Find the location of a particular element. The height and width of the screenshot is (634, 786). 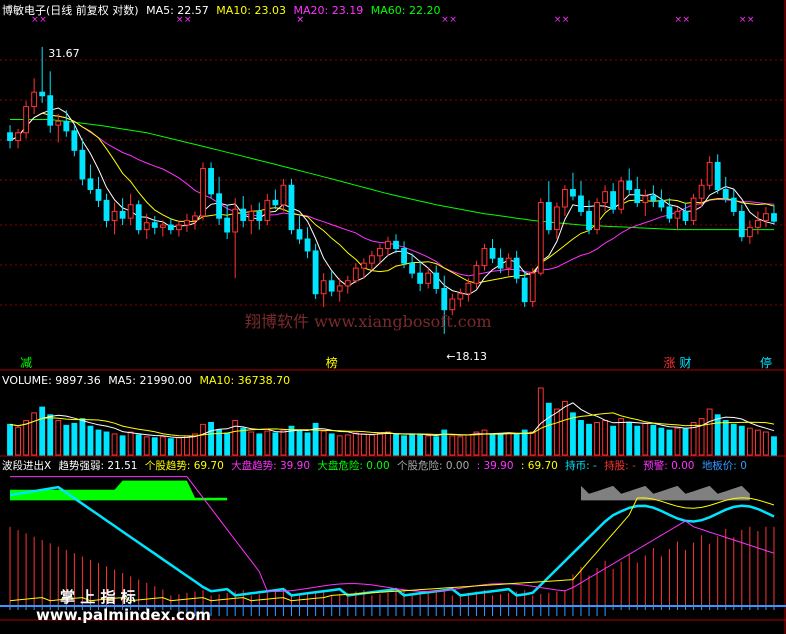

hold-coin: 持币: - is located at coordinates (581, 466).